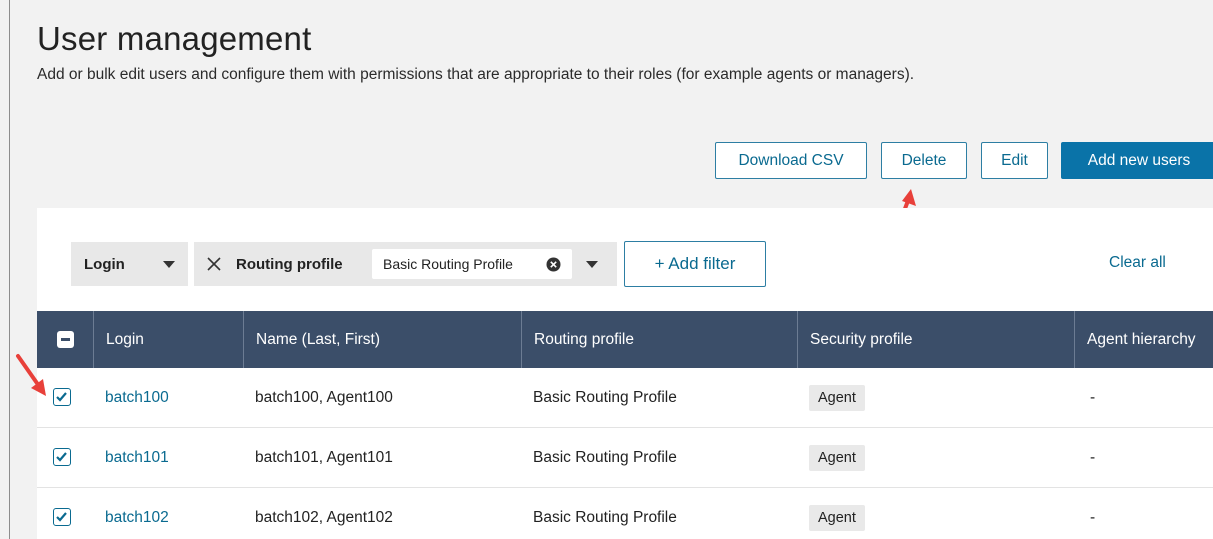  I want to click on left-border, so click(9, 269).